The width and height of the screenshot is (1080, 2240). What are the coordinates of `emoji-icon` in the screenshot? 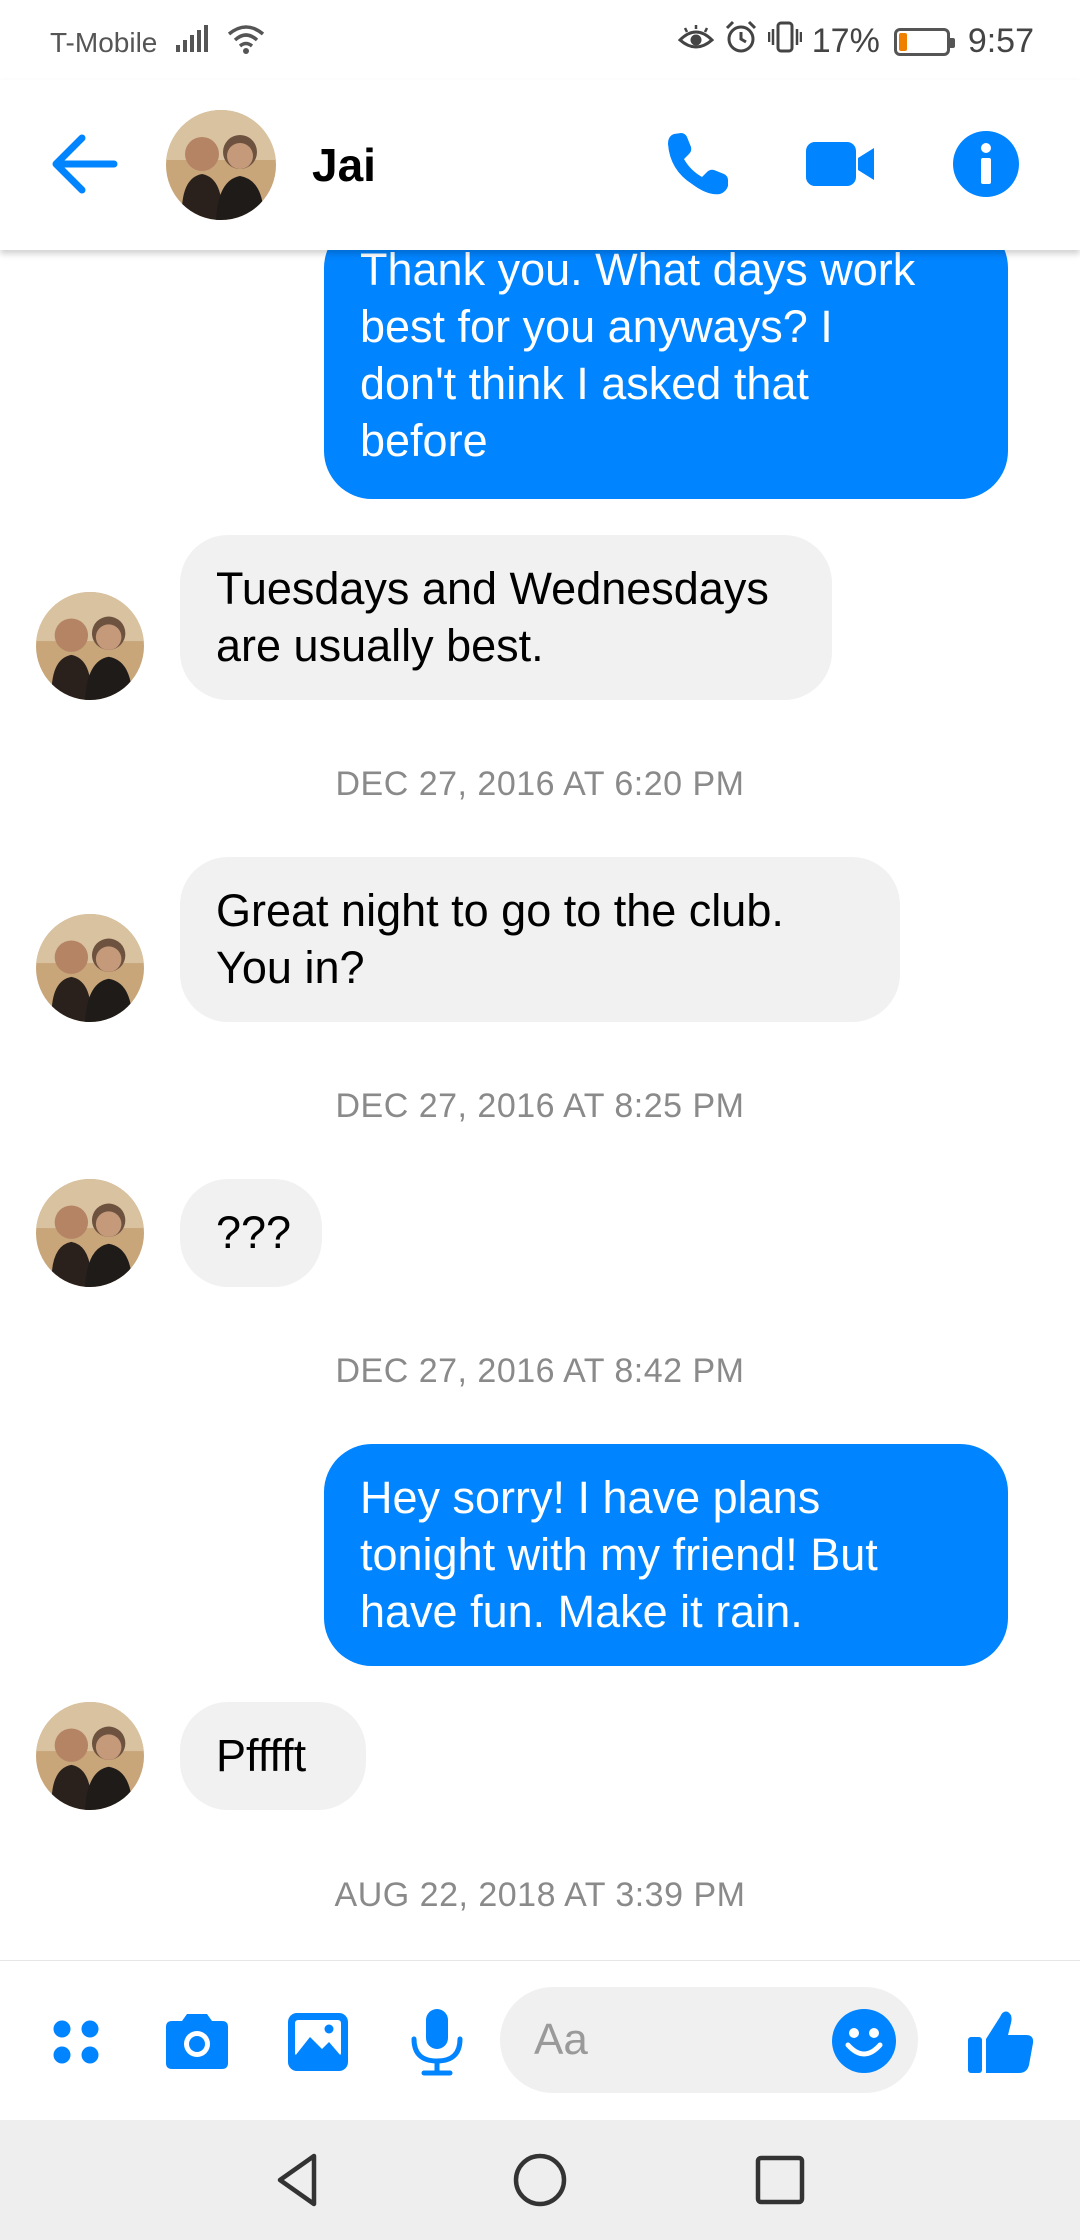 It's located at (864, 2041).